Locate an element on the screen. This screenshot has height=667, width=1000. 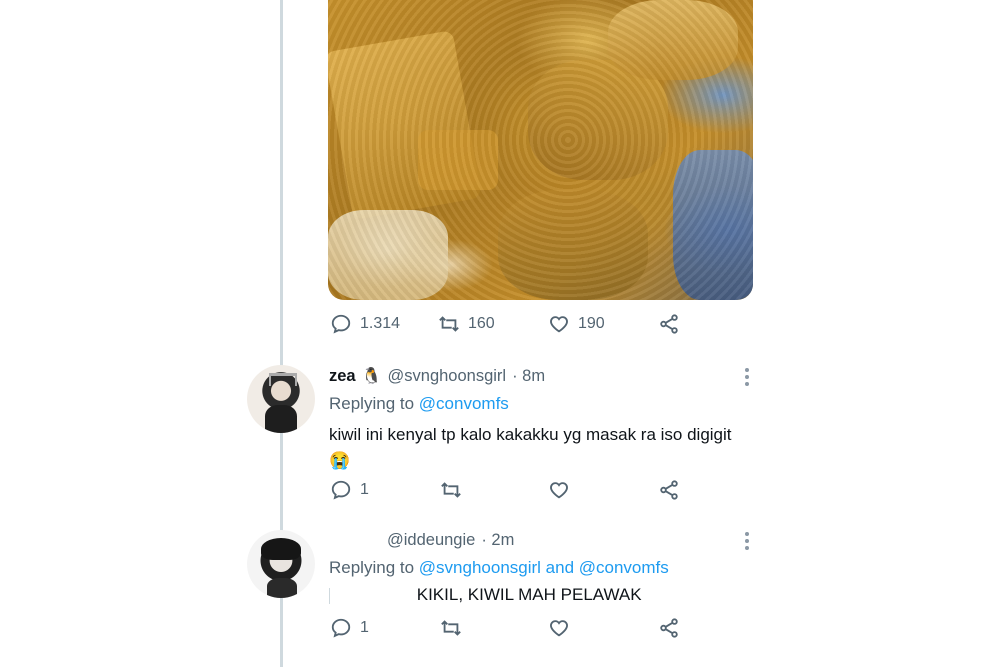
handle: @svnghoonsgirl is located at coordinates (447, 376).